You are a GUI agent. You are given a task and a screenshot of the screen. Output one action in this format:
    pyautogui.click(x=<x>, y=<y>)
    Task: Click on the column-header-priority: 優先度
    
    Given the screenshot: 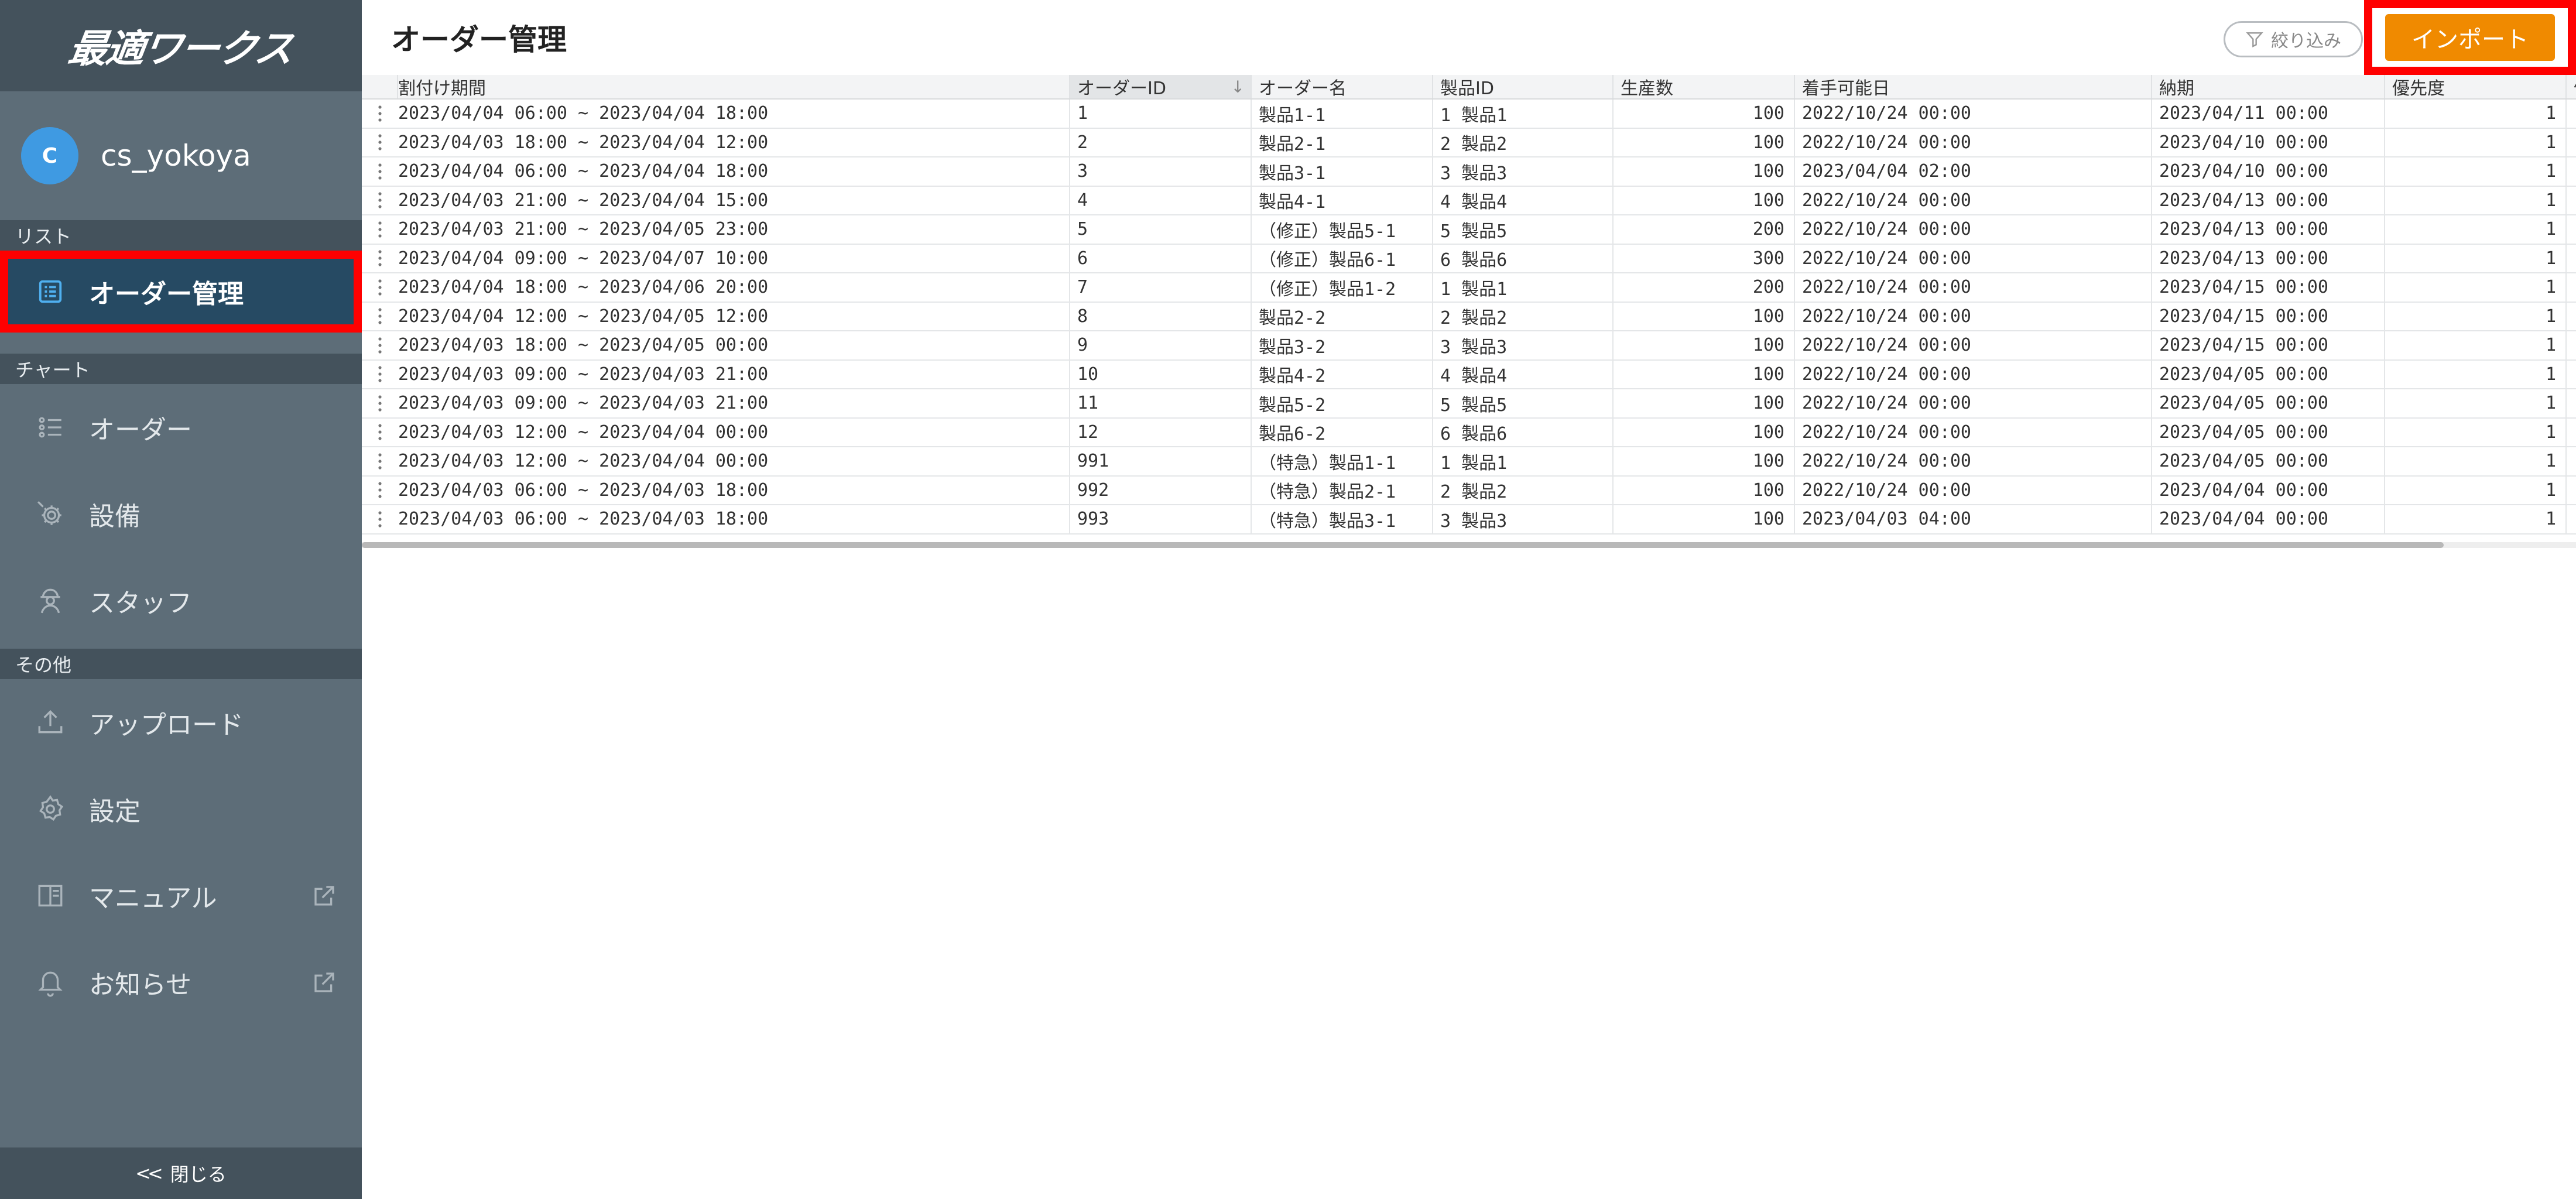 What is the action you would take?
    pyautogui.click(x=2476, y=86)
    